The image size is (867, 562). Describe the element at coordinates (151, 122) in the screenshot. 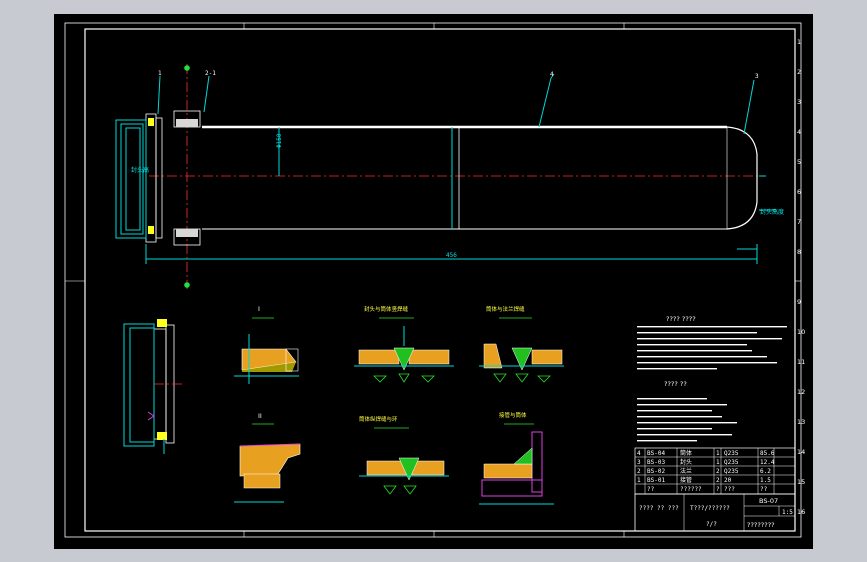

I see `flange-weld-top` at that location.